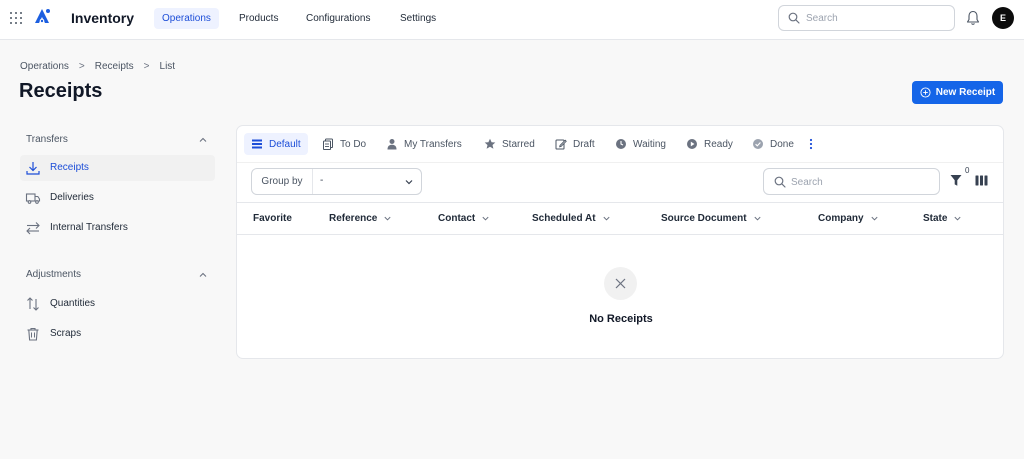 This screenshot has height=459, width=1024. I want to click on tab-label: Waiting, so click(649, 144).